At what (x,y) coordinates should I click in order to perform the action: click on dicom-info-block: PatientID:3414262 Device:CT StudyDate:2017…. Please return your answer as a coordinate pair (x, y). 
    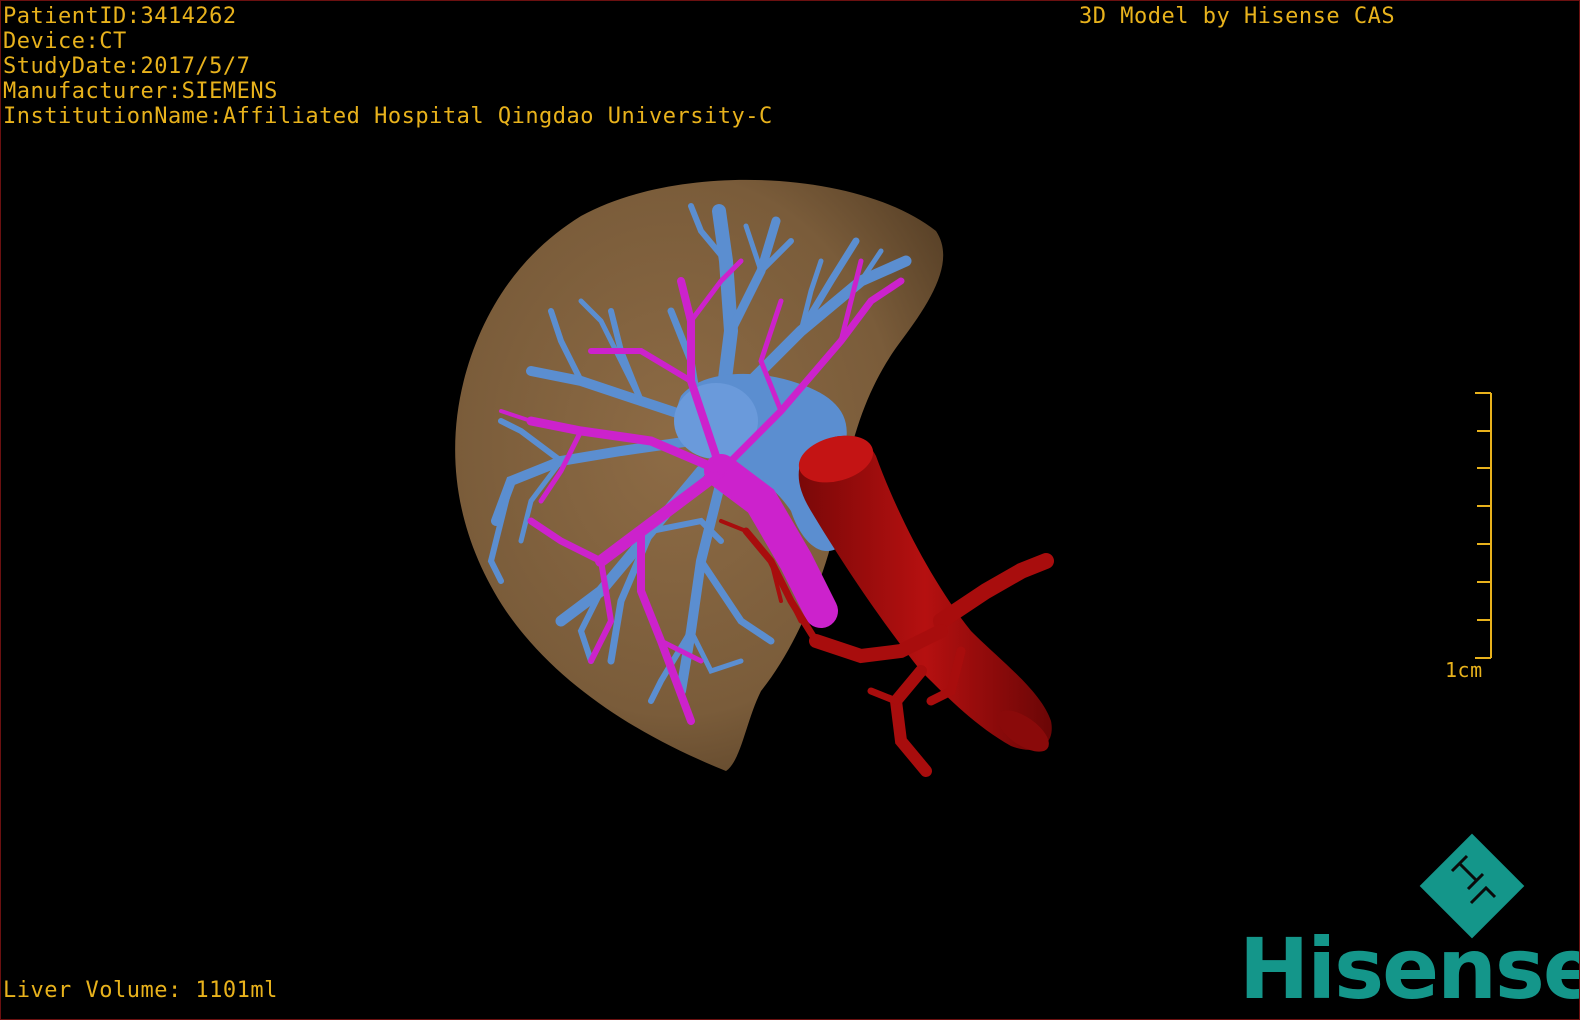
    Looking at the image, I should click on (388, 66).